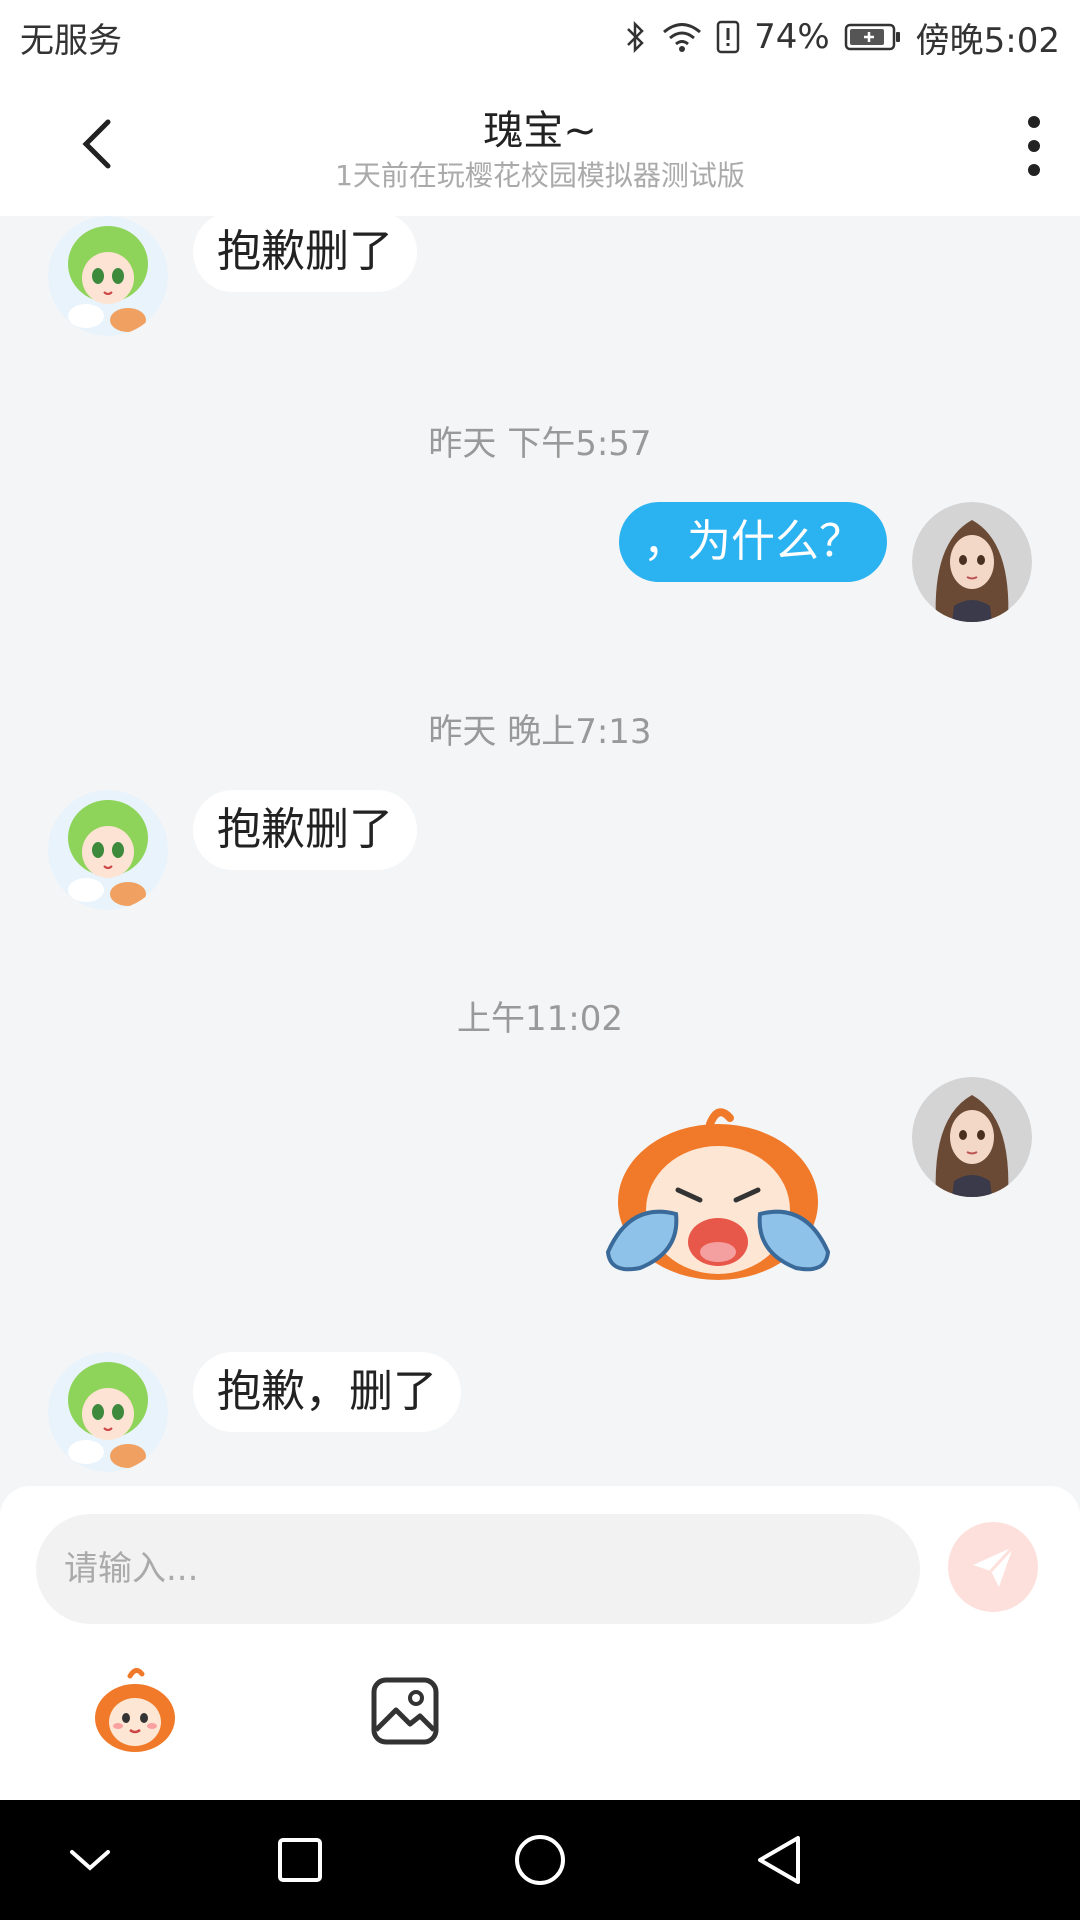 This screenshot has height=1920, width=1080. I want to click on back-nav-button, so click(780, 1860).